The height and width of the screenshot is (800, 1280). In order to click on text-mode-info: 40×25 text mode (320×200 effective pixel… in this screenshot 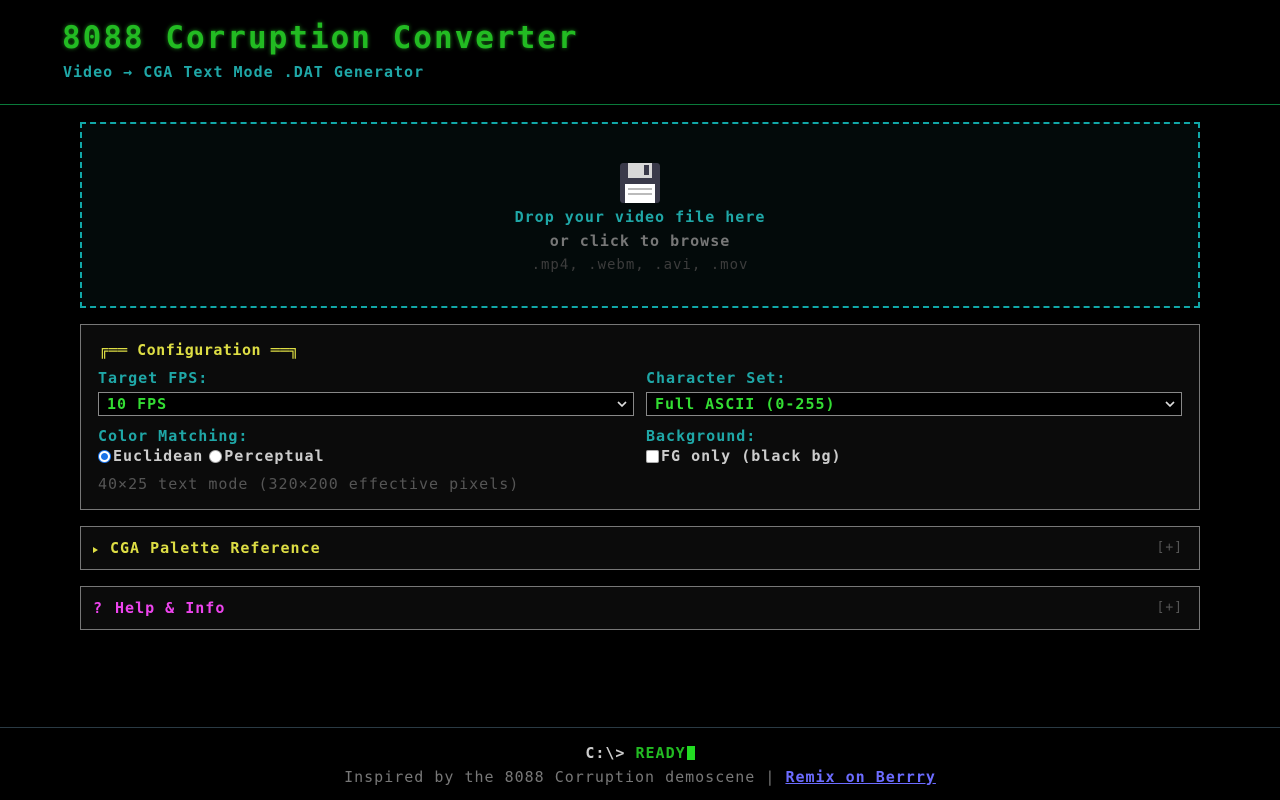, I will do `click(309, 484)`.